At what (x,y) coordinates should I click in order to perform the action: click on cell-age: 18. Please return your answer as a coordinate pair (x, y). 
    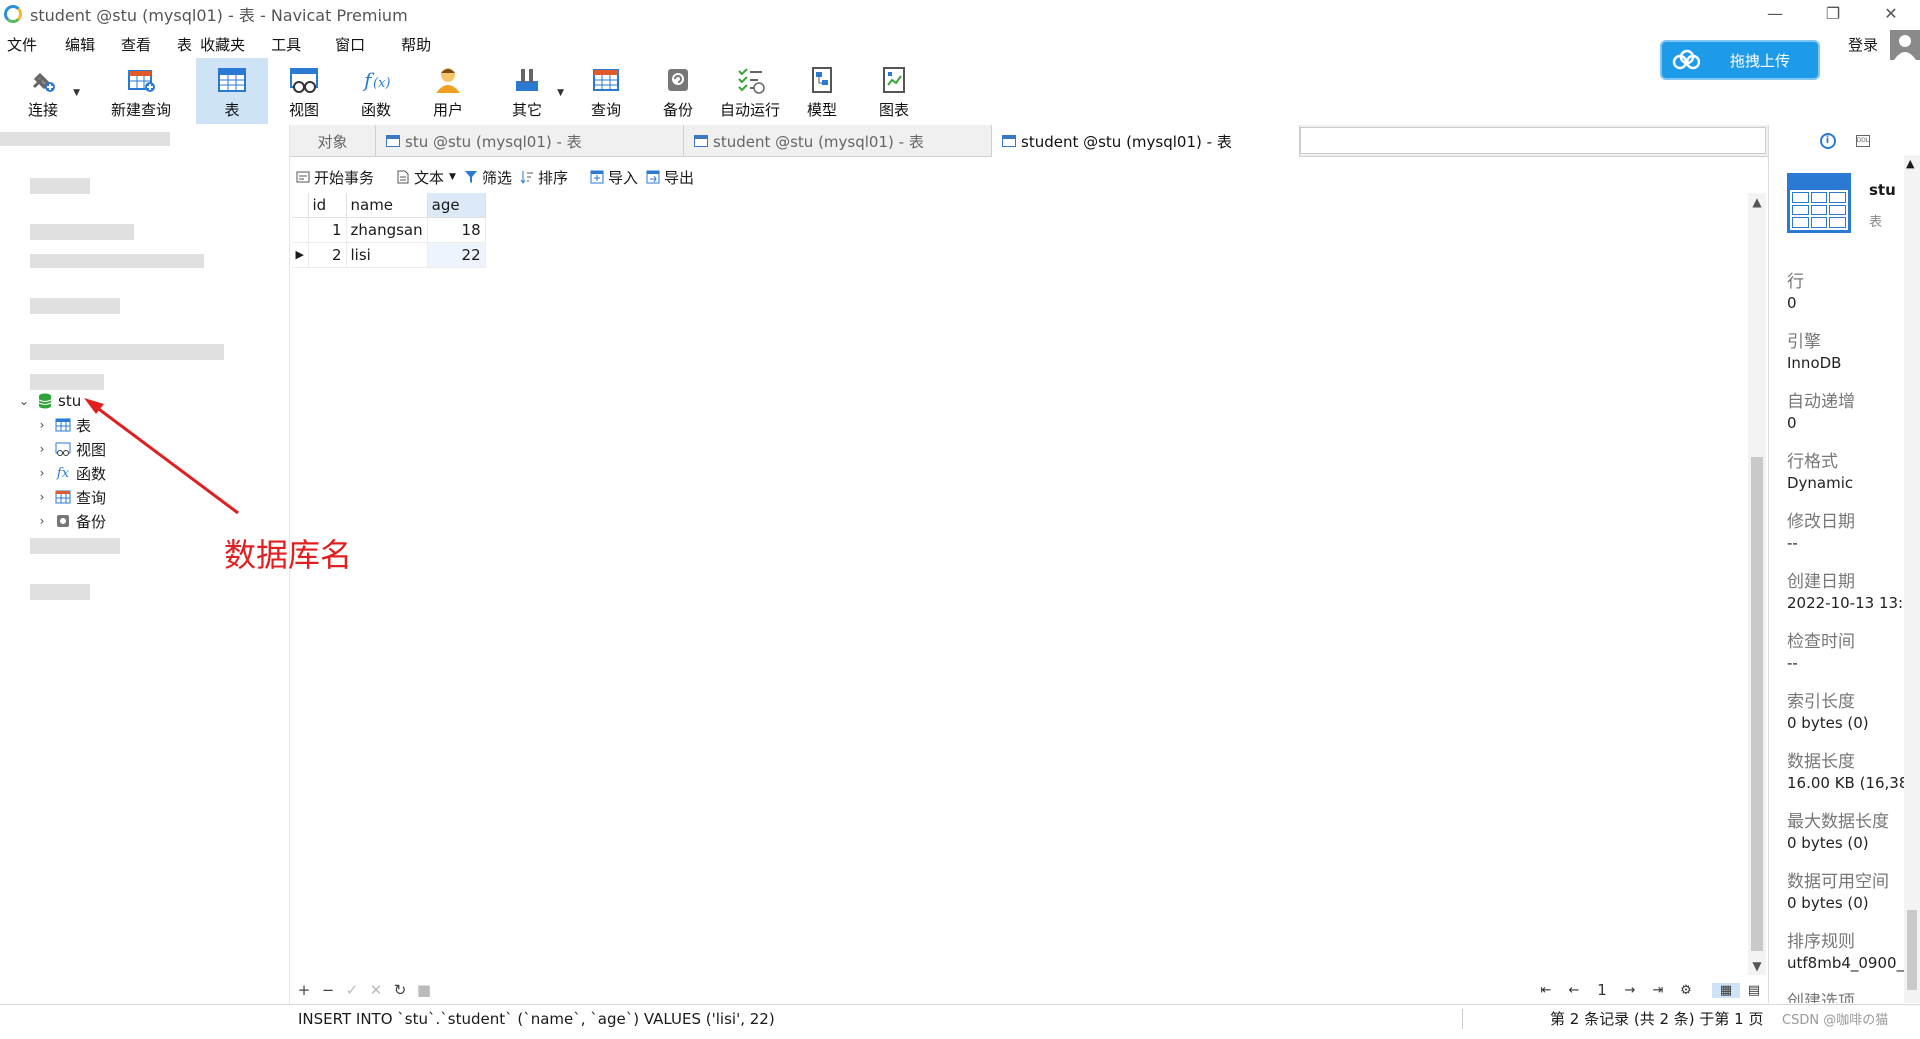
    Looking at the image, I should click on (456, 230).